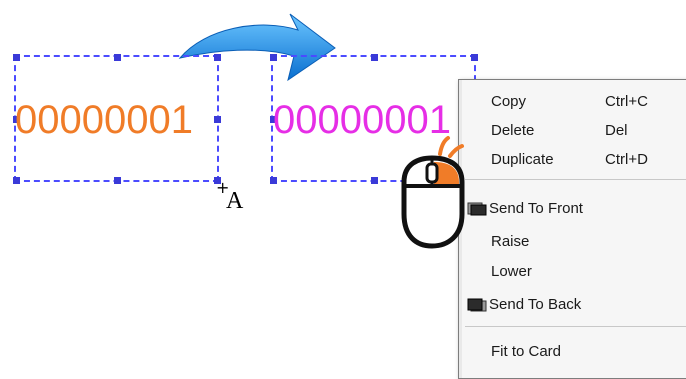 Image resolution: width=686 pixels, height=379 pixels. I want to click on menu-item-label: Fit to Card, so click(526, 351).